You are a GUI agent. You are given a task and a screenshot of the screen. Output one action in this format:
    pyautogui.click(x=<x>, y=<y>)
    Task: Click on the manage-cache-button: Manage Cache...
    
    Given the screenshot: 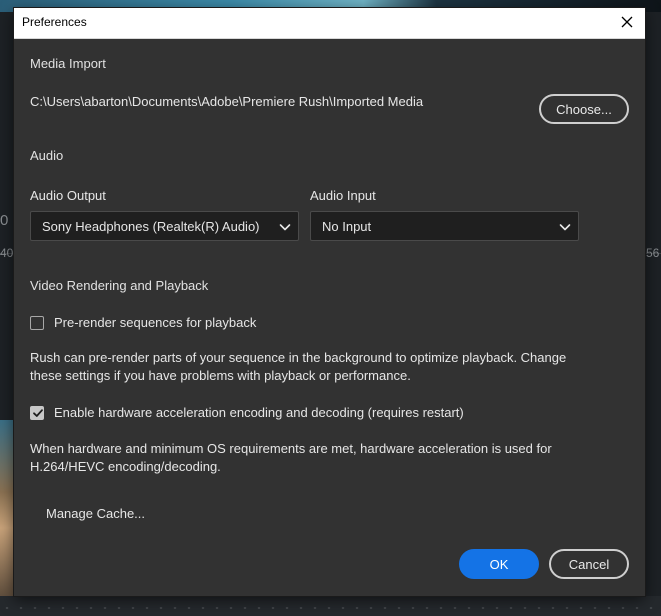 What is the action you would take?
    pyautogui.click(x=95, y=513)
    